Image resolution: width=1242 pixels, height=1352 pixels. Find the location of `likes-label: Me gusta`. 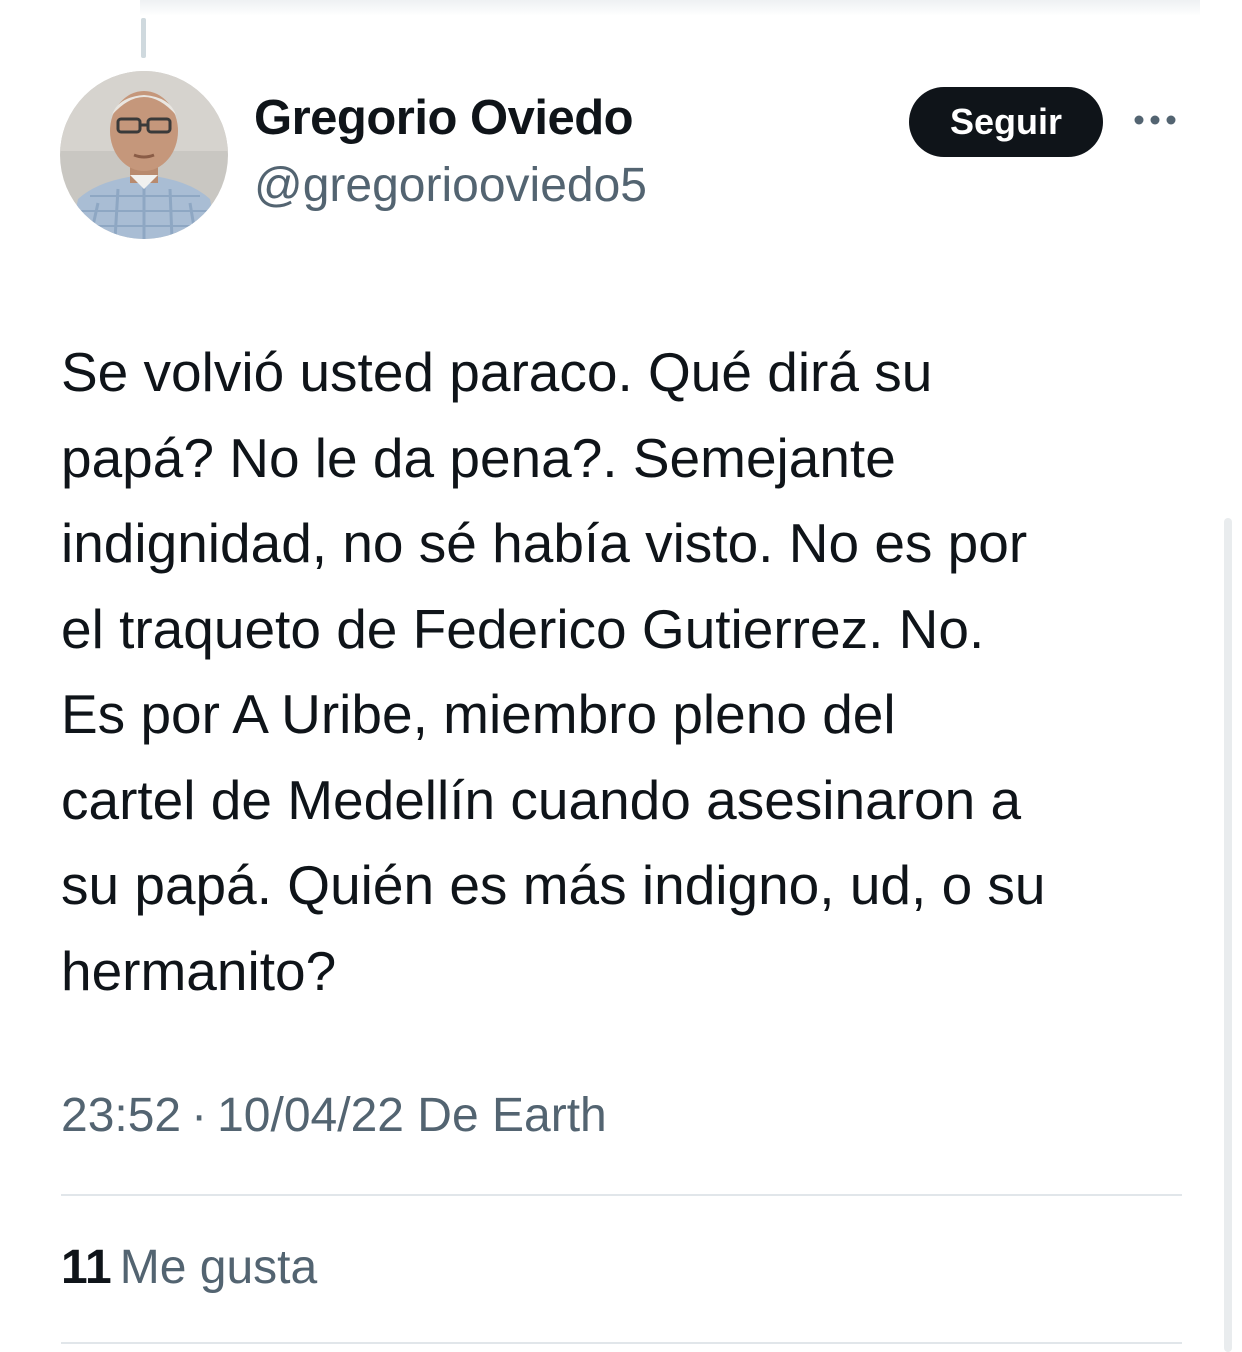

likes-label: Me gusta is located at coordinates (218, 1267).